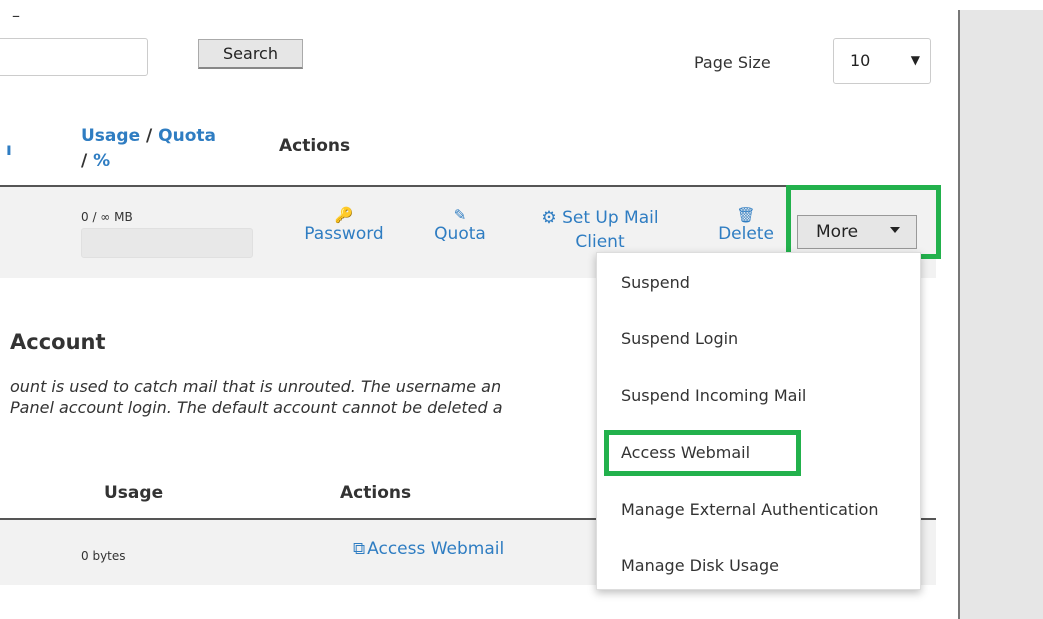  What do you see at coordinates (74, 57) in the screenshot?
I see `search-input` at bounding box center [74, 57].